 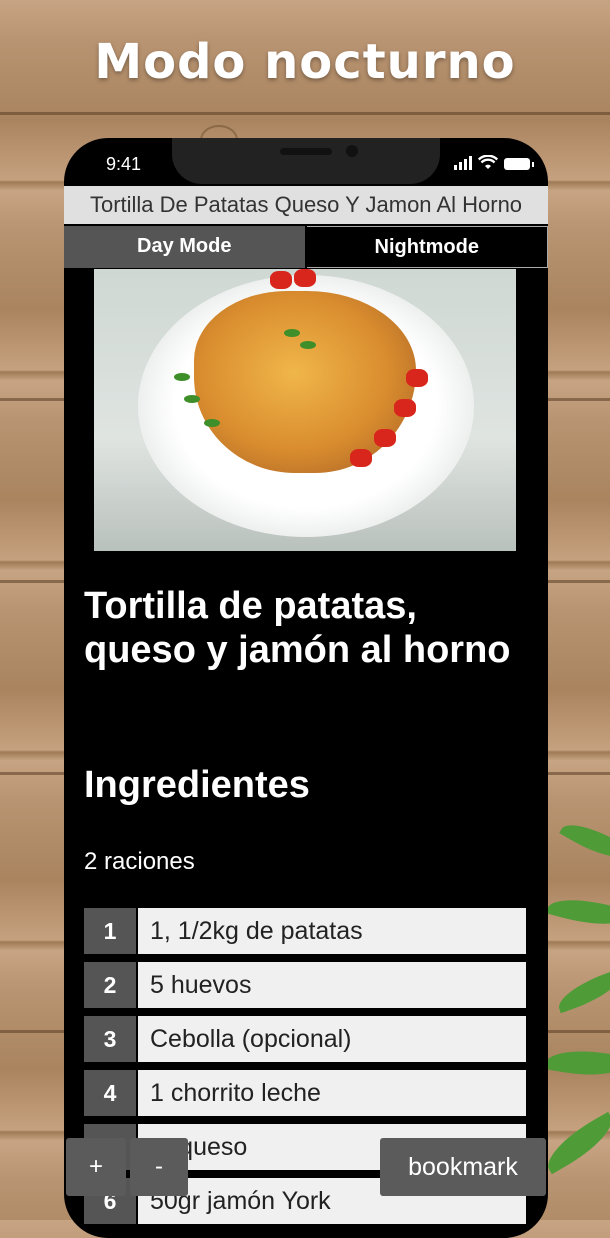 I want to click on ingredient-text: 1 chorrito leche, so click(x=331, y=1093).